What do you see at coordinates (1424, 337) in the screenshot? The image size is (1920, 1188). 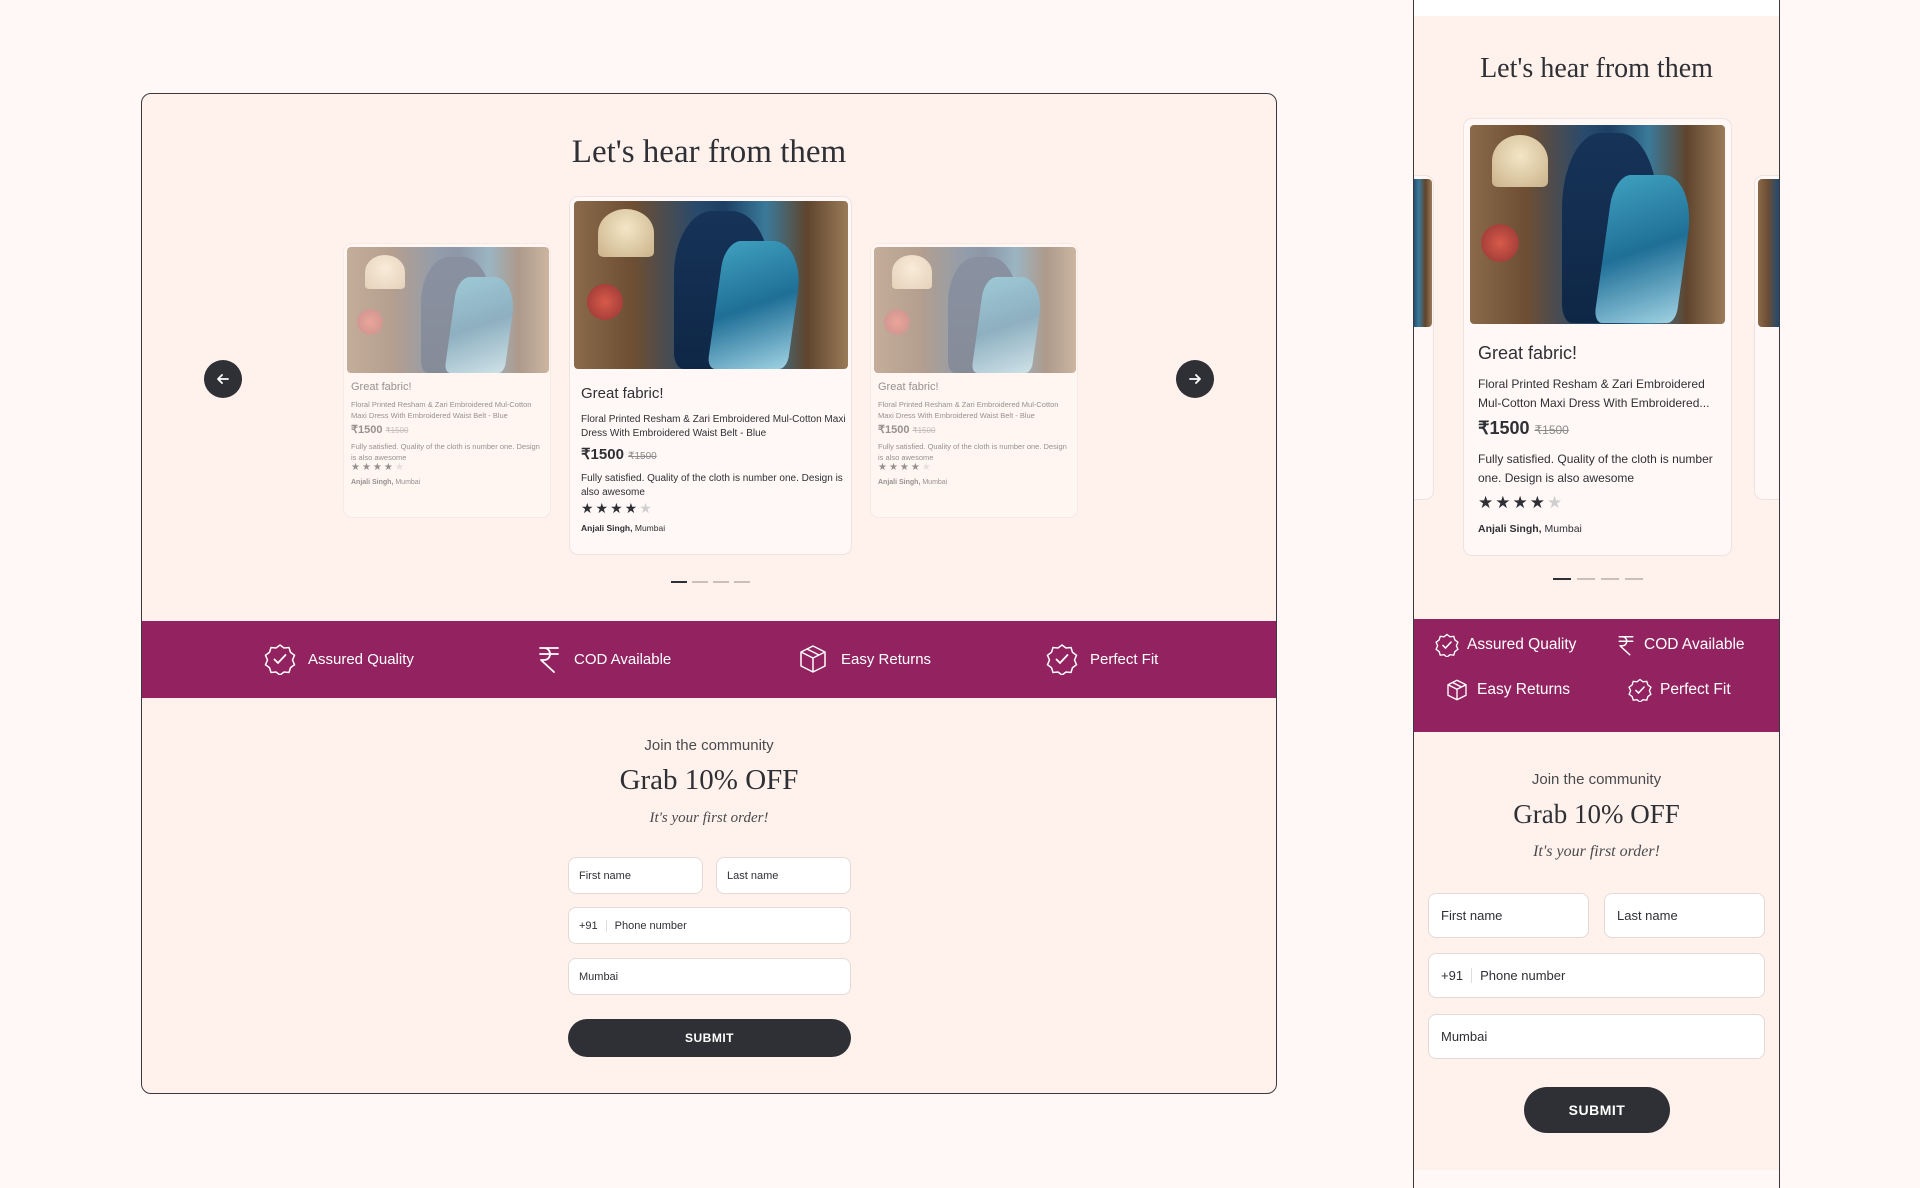 I see `review-card-prev-peek` at bounding box center [1424, 337].